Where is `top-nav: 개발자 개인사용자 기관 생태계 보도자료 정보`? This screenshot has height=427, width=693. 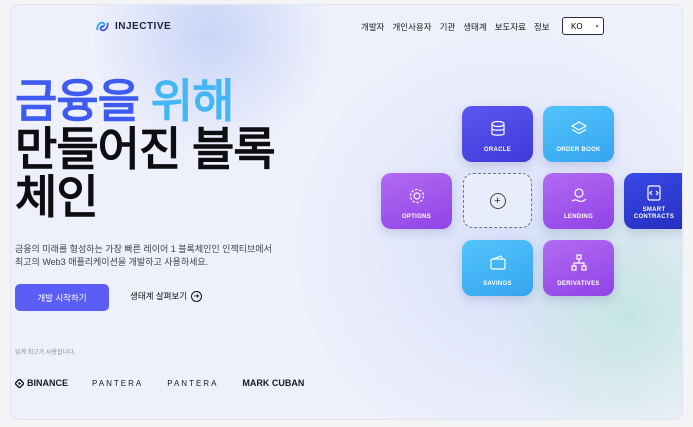
top-nav: 개발자 개인사용자 기관 생태계 보도자료 정보 is located at coordinates (455, 27).